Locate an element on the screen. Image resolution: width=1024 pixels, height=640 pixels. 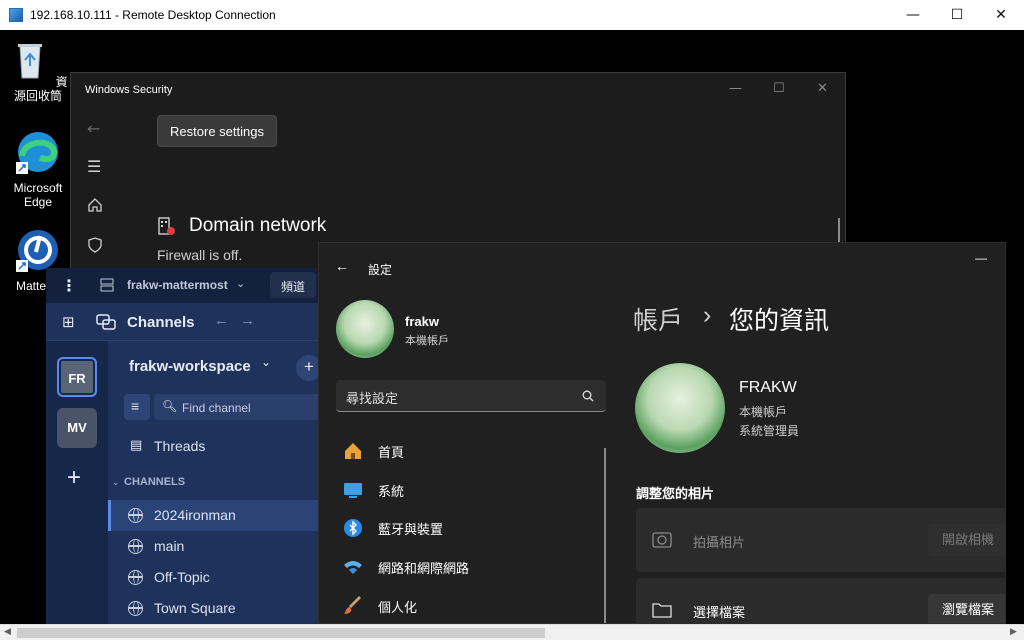
desktop-icon-label: Microsoft Edge is located at coordinates (38, 195).